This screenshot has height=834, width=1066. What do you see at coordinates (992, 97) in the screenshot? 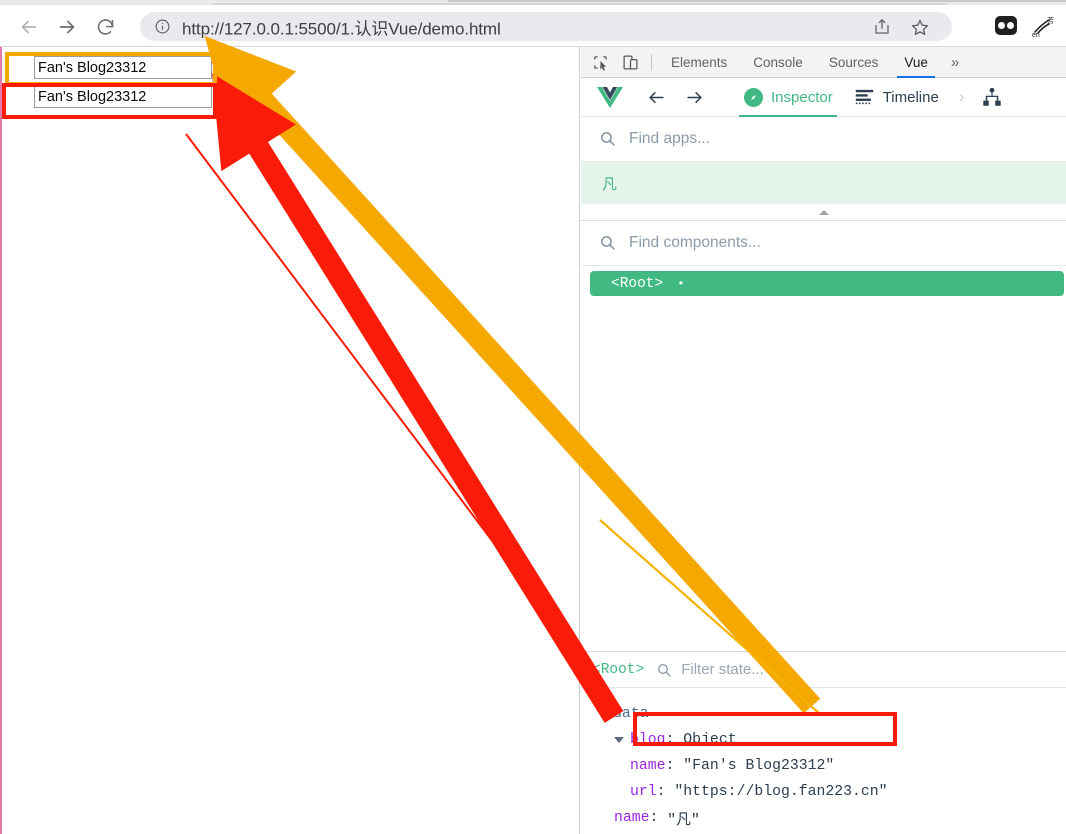
I see `component-hierarchy-icon` at bounding box center [992, 97].